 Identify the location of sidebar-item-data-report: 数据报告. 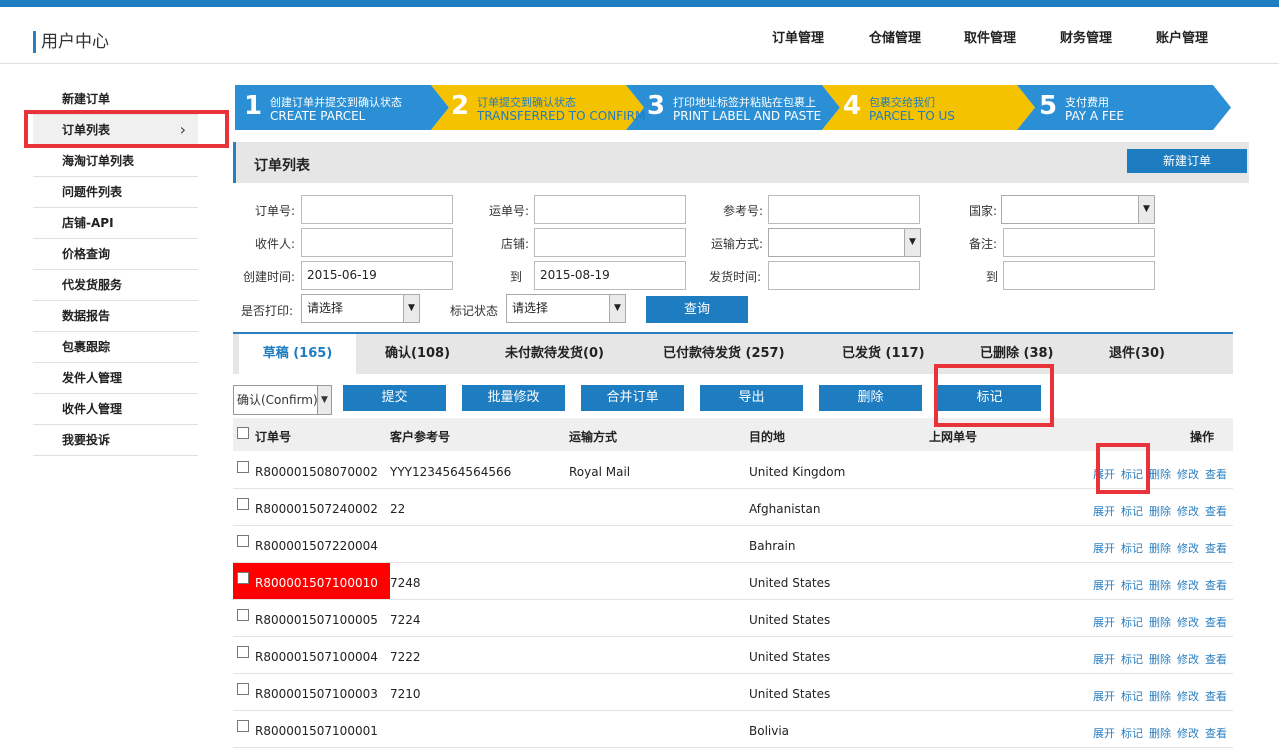
(115, 316).